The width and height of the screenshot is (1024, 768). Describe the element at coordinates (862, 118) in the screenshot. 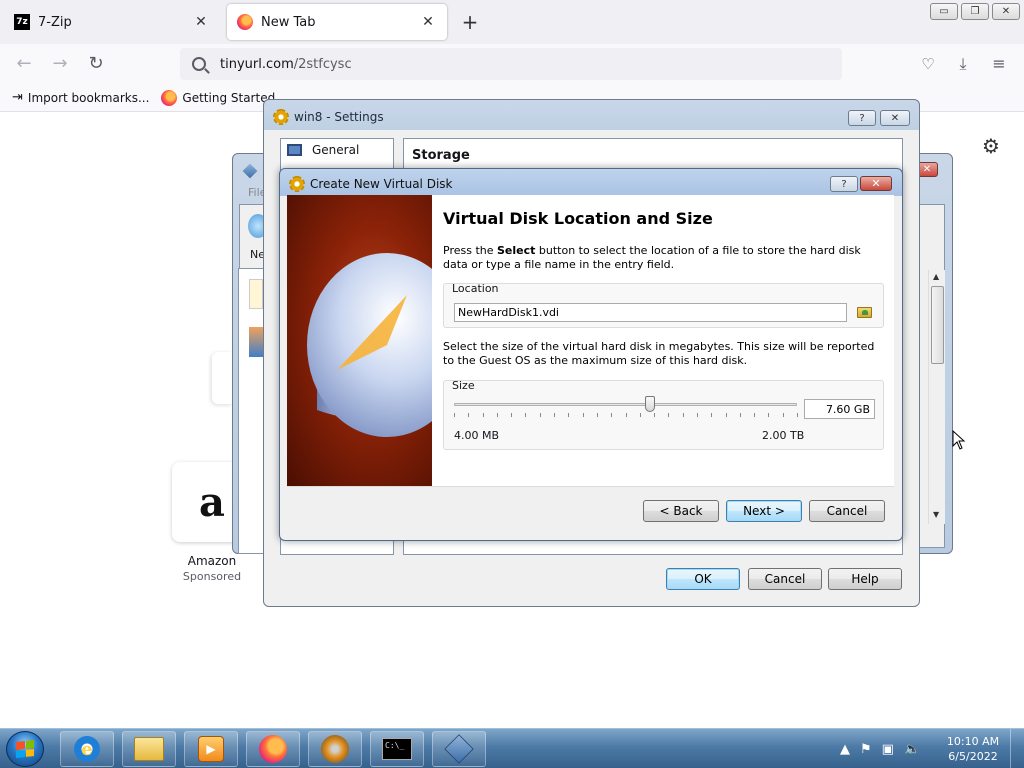

I see `settings-help-button: ?` at that location.